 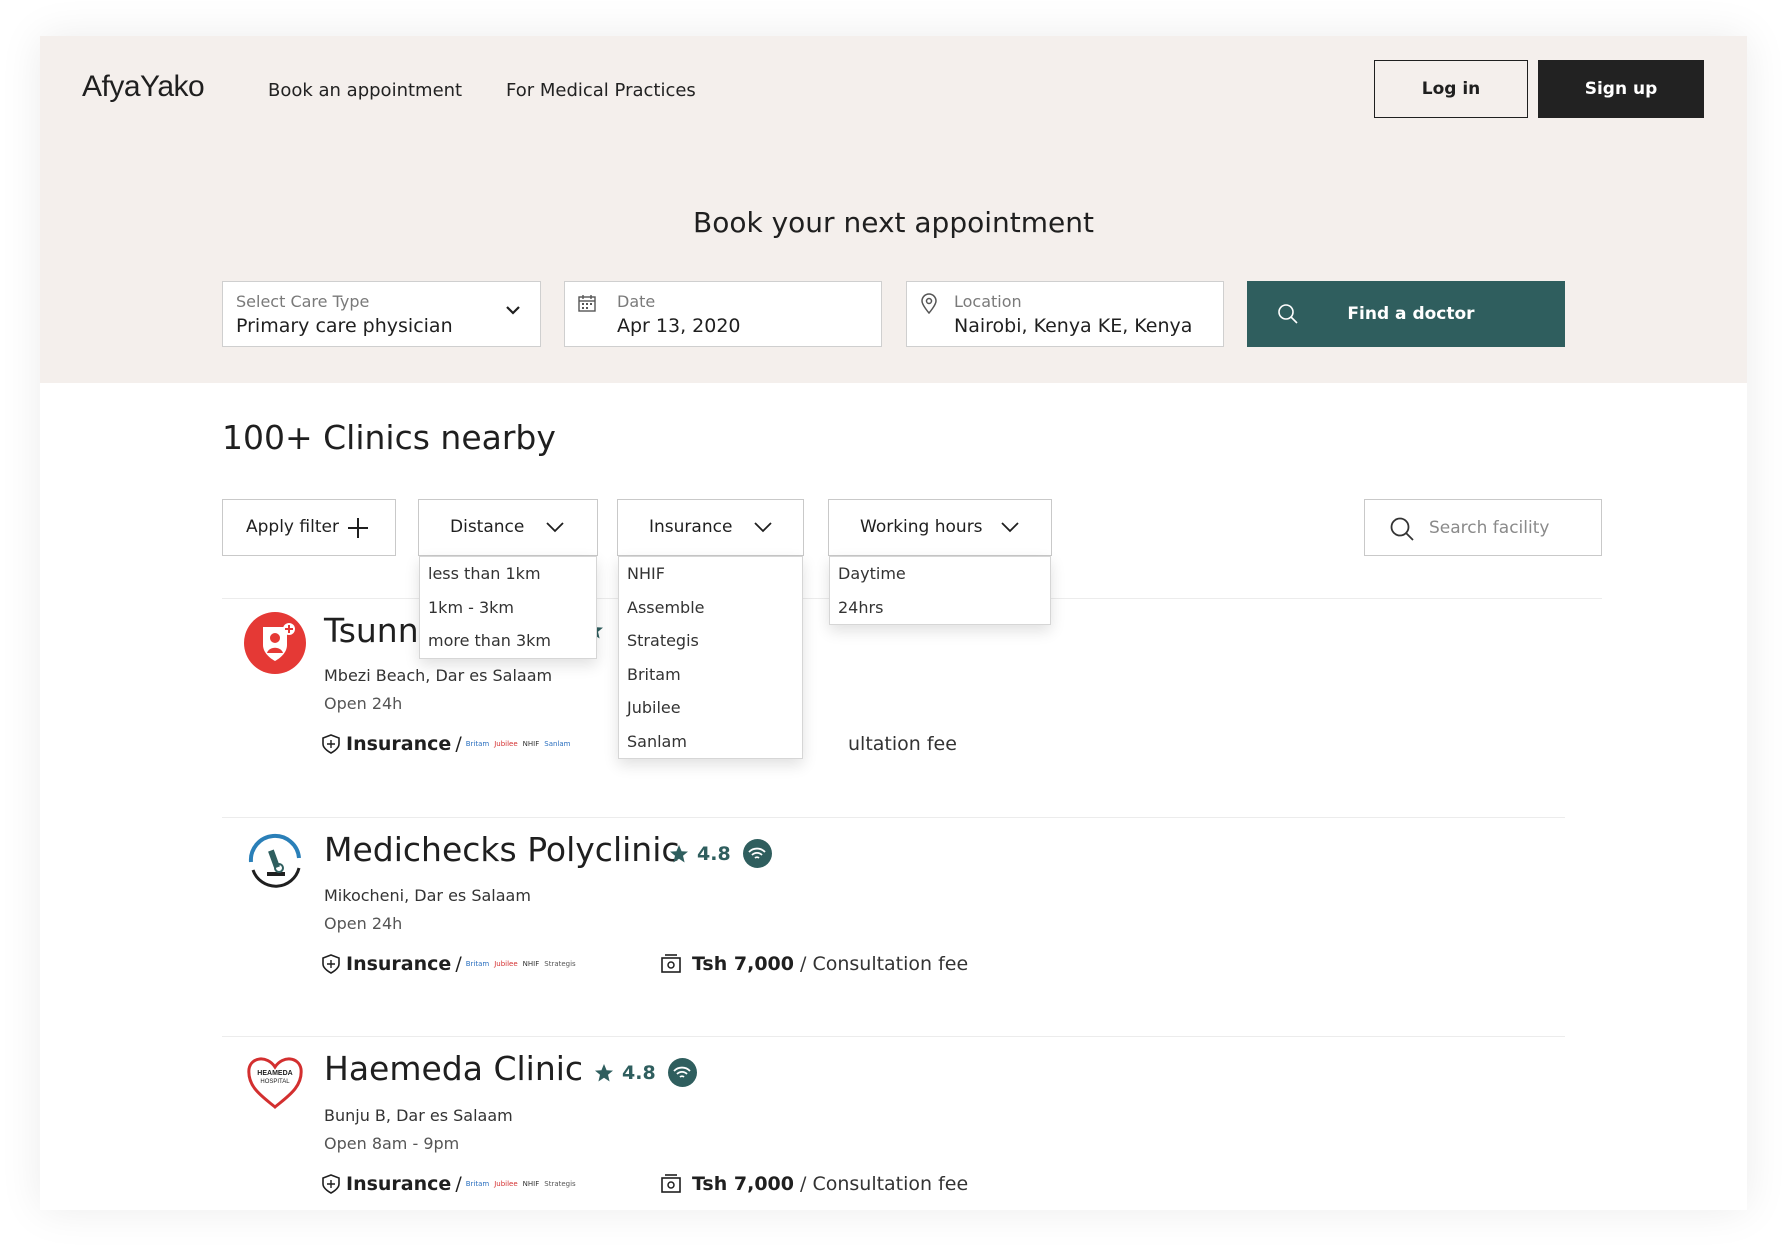 I want to click on date-value: Apr 13, 2020, so click(x=679, y=326).